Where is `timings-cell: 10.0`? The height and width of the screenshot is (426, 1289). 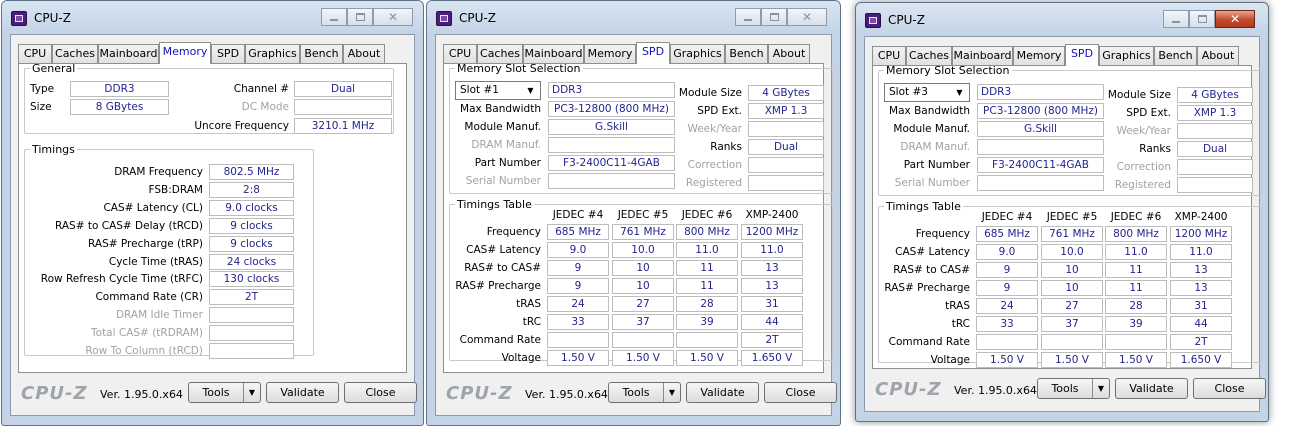
timings-cell: 10.0 is located at coordinates (1072, 252).